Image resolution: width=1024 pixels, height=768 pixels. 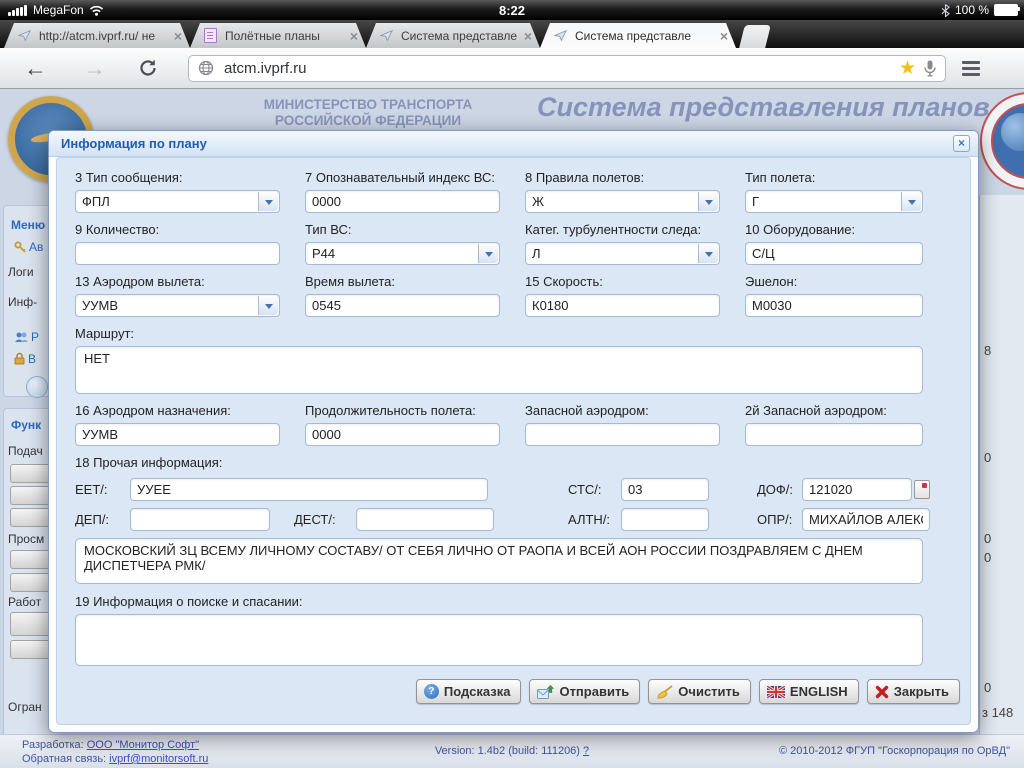 I want to click on flight-rules-select: Ж, so click(x=622, y=201).